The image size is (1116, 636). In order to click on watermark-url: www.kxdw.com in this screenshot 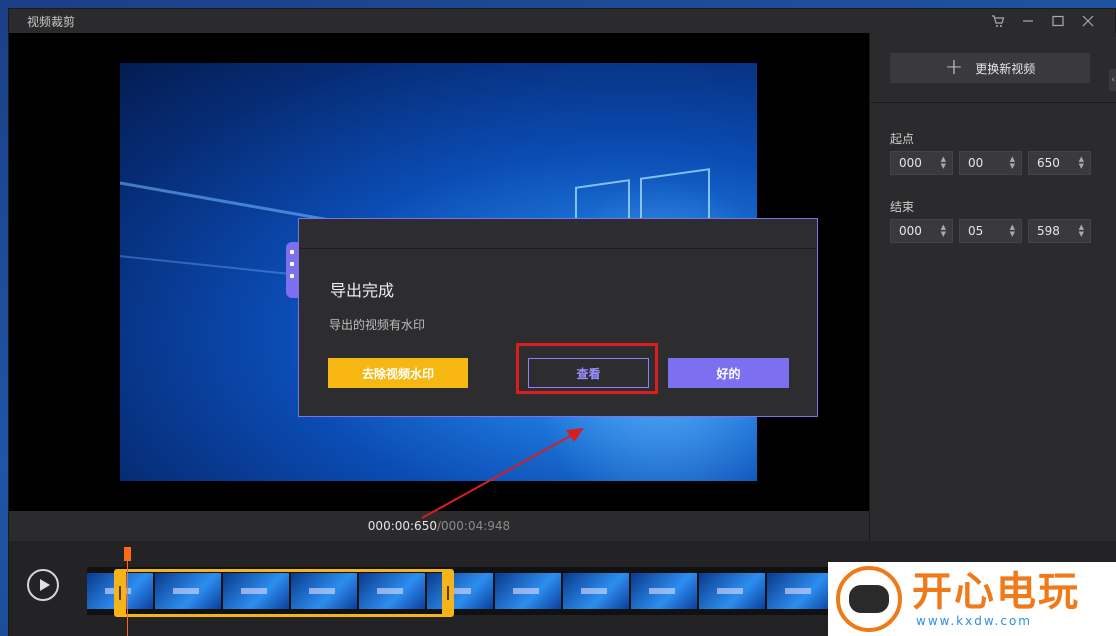, I will do `click(974, 621)`.